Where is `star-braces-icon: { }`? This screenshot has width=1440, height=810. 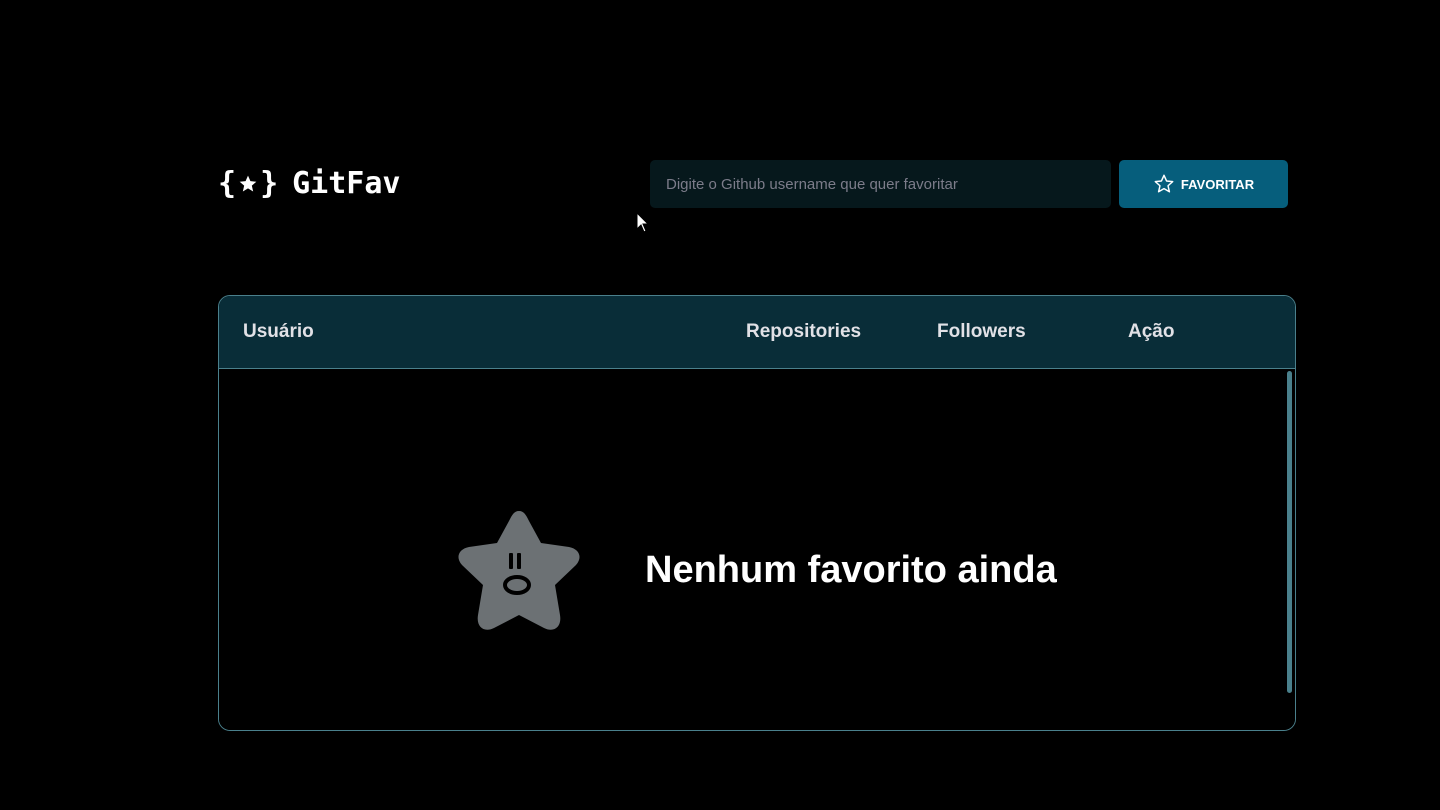
star-braces-icon: { } is located at coordinates (248, 183).